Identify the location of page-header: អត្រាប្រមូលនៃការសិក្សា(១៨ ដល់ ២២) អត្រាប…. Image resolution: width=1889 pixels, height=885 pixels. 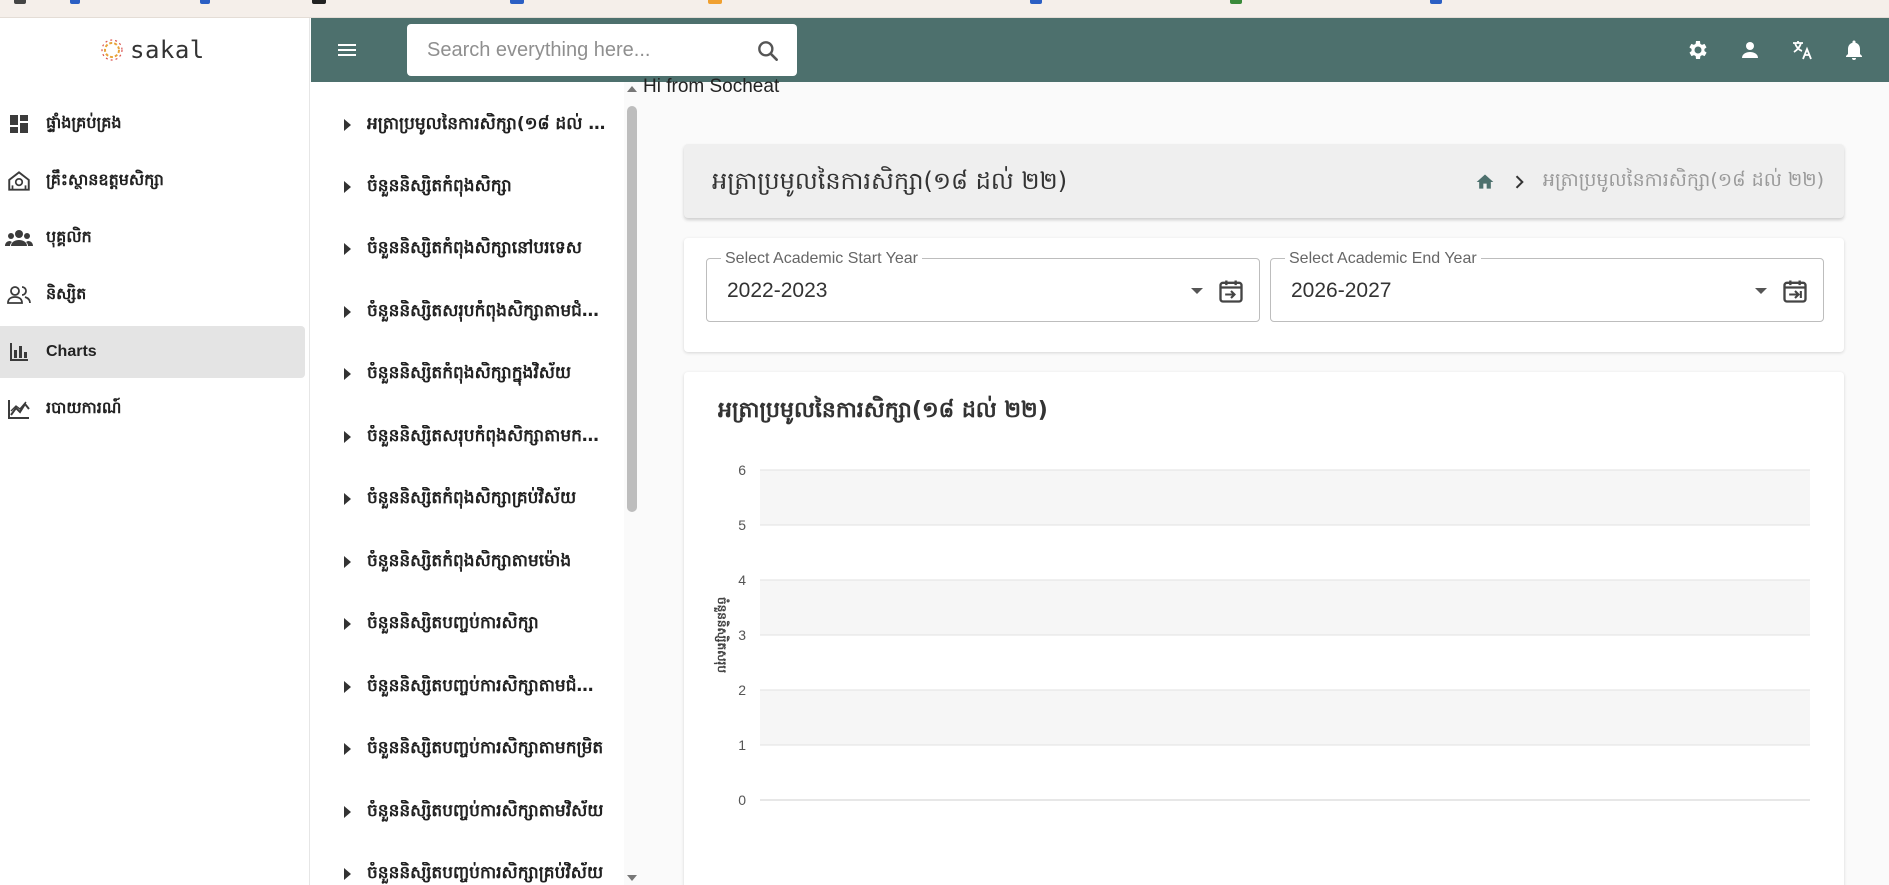
(1264, 181).